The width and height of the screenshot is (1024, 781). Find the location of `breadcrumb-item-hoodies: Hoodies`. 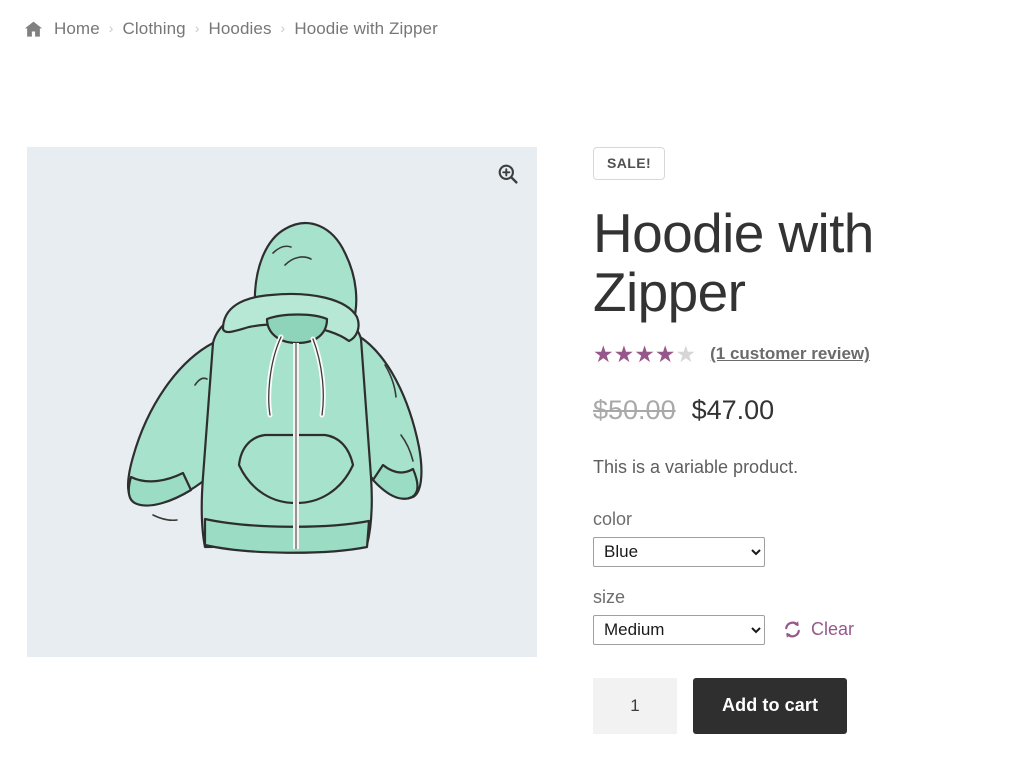

breadcrumb-item-hoodies: Hoodies is located at coordinates (239, 29).